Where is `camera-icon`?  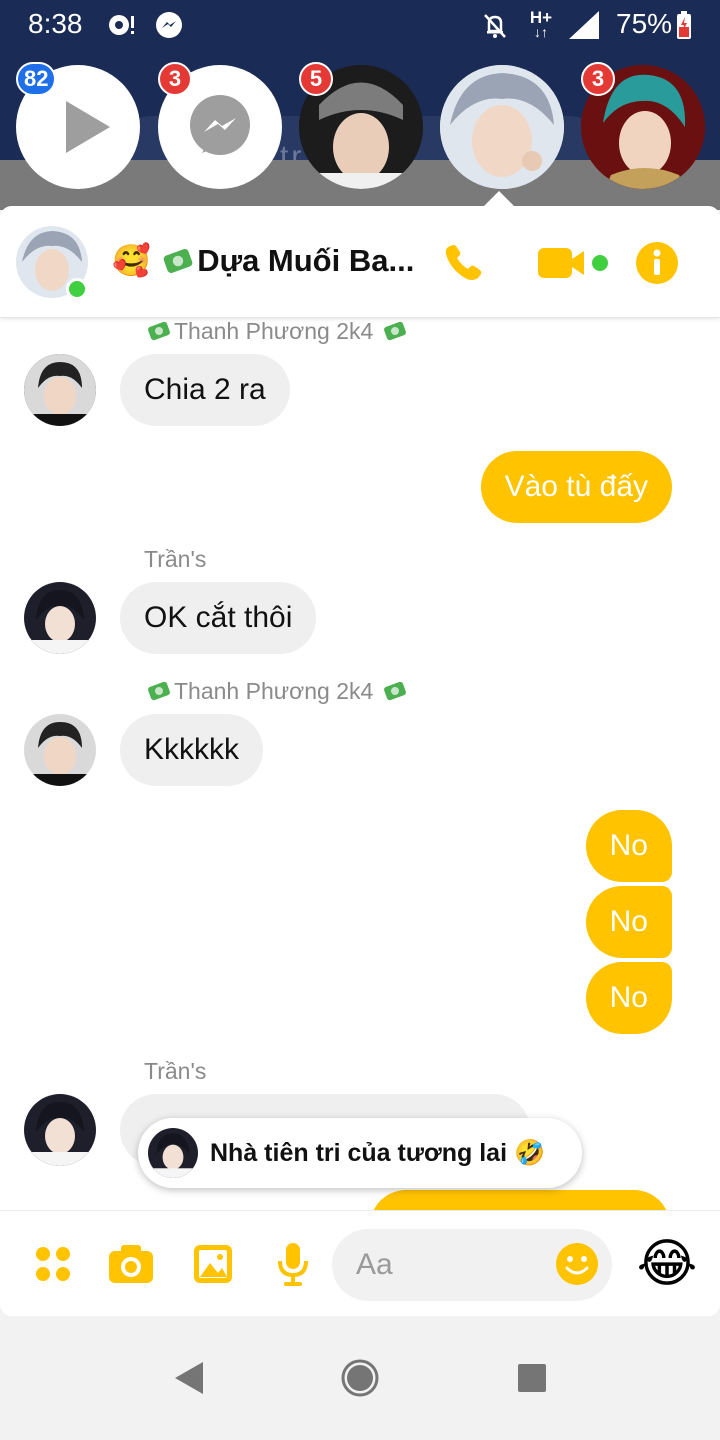 camera-icon is located at coordinates (131, 1264).